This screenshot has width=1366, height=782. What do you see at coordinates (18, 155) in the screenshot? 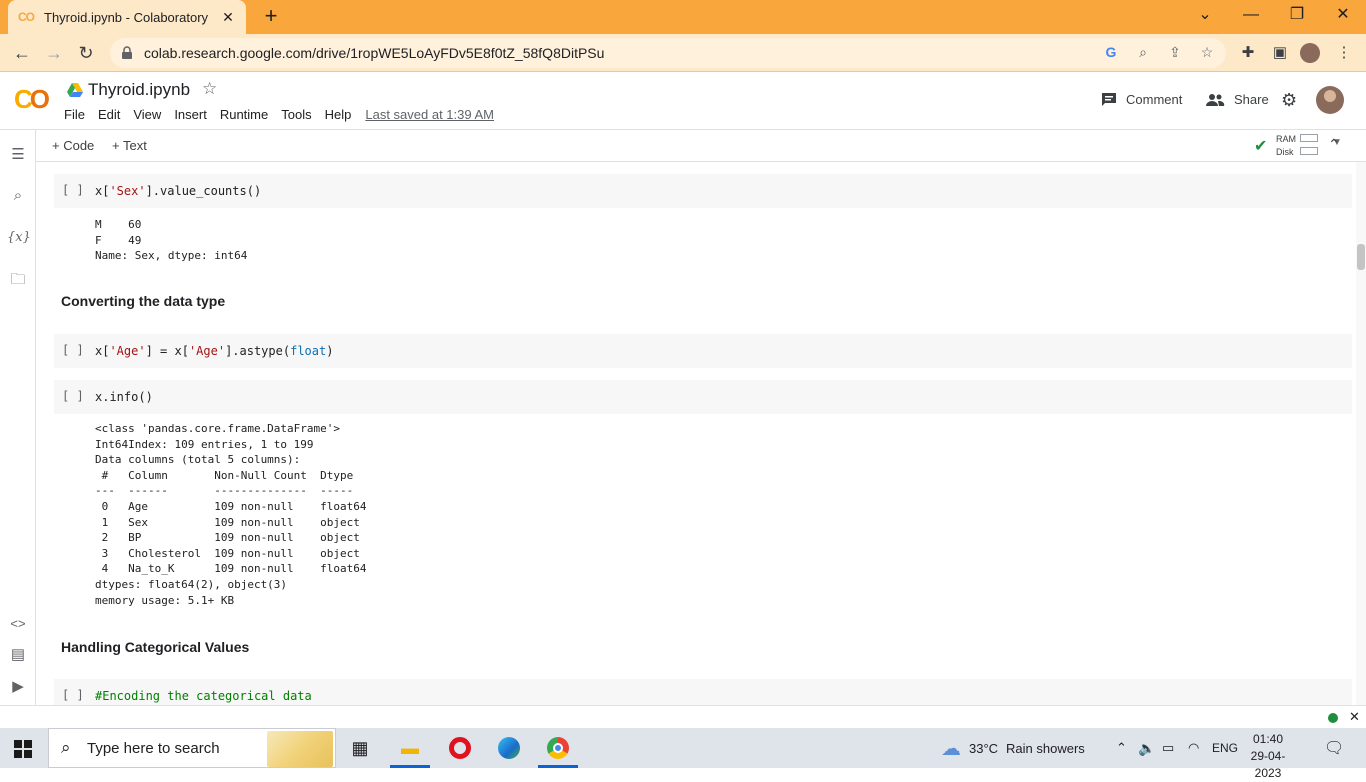
I see `table-of-contents-icon: ☰` at bounding box center [18, 155].